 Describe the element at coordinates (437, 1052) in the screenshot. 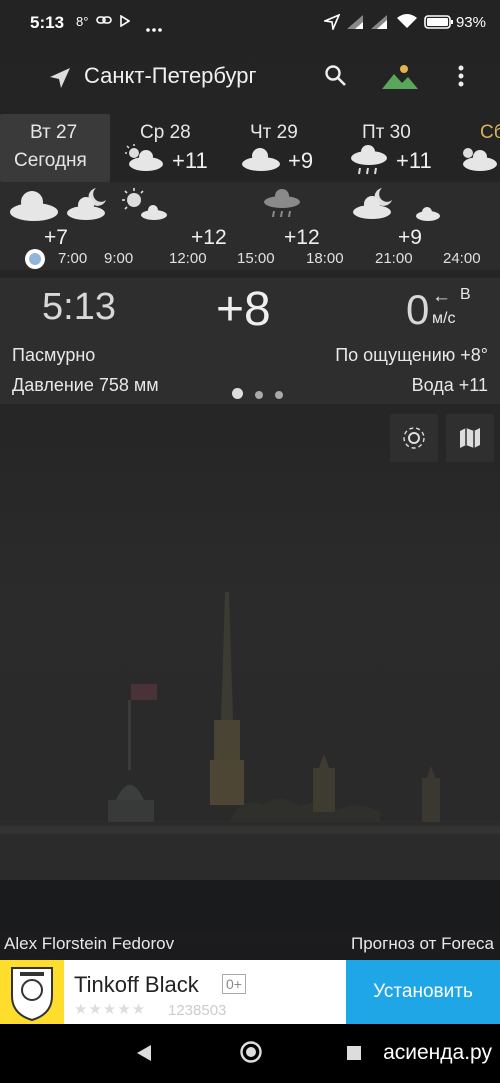

I see `watermark: асиенда.ру` at that location.